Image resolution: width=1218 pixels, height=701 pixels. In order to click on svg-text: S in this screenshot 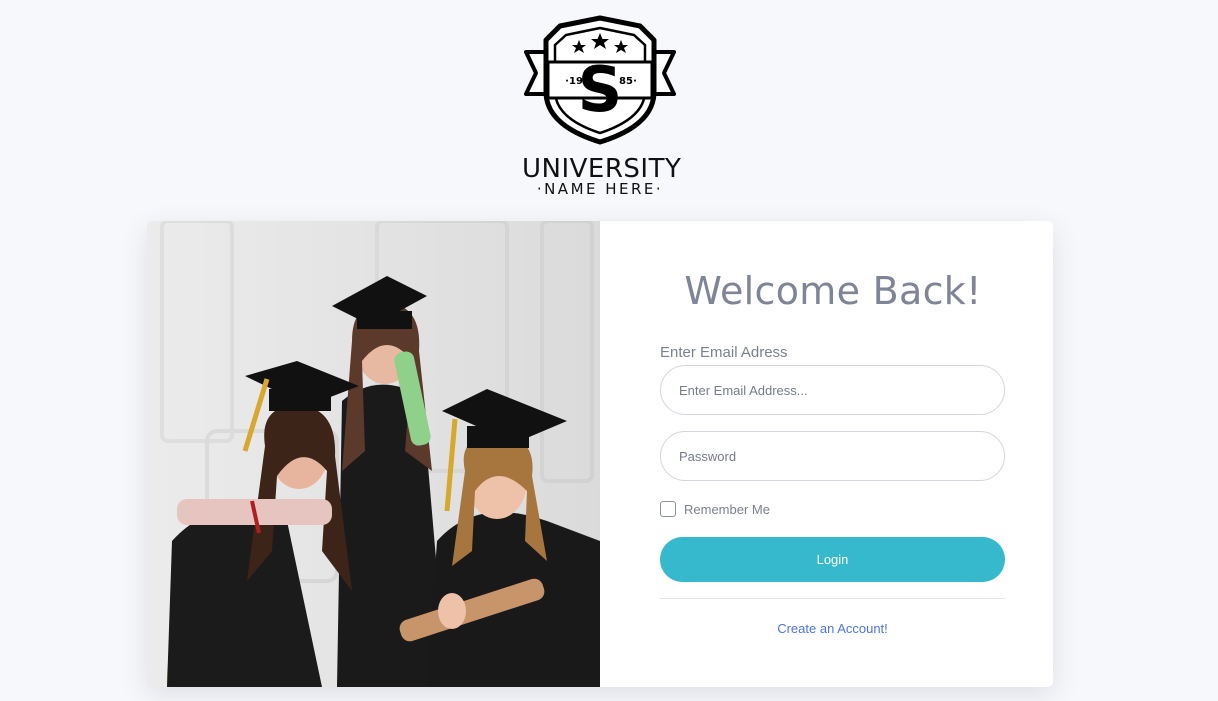, I will do `click(600, 89)`.